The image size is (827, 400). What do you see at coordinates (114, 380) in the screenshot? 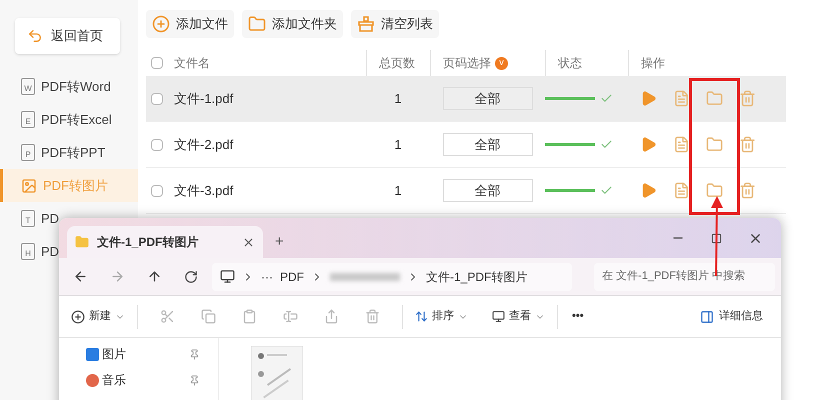
I see `nav-label: 音乐` at bounding box center [114, 380].